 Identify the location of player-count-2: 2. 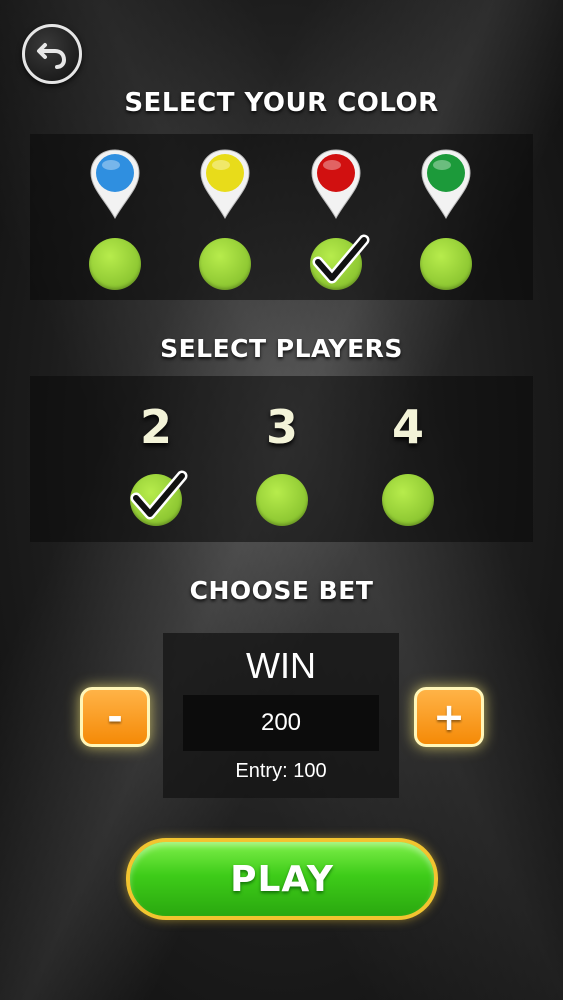
(156, 427).